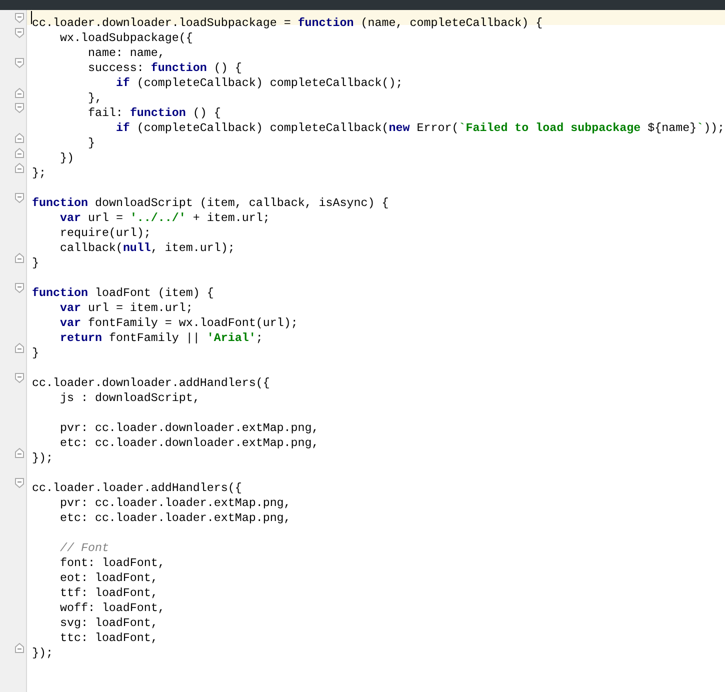 This screenshot has height=692, width=725. What do you see at coordinates (165, 68) in the screenshot?
I see `code-line: success: function () {` at bounding box center [165, 68].